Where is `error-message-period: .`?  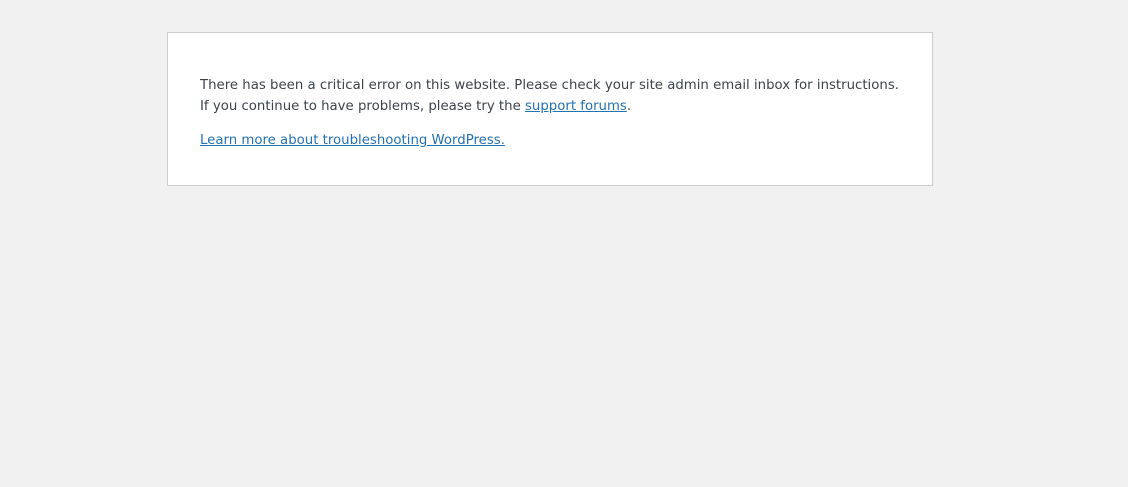
error-message-period: . is located at coordinates (629, 106).